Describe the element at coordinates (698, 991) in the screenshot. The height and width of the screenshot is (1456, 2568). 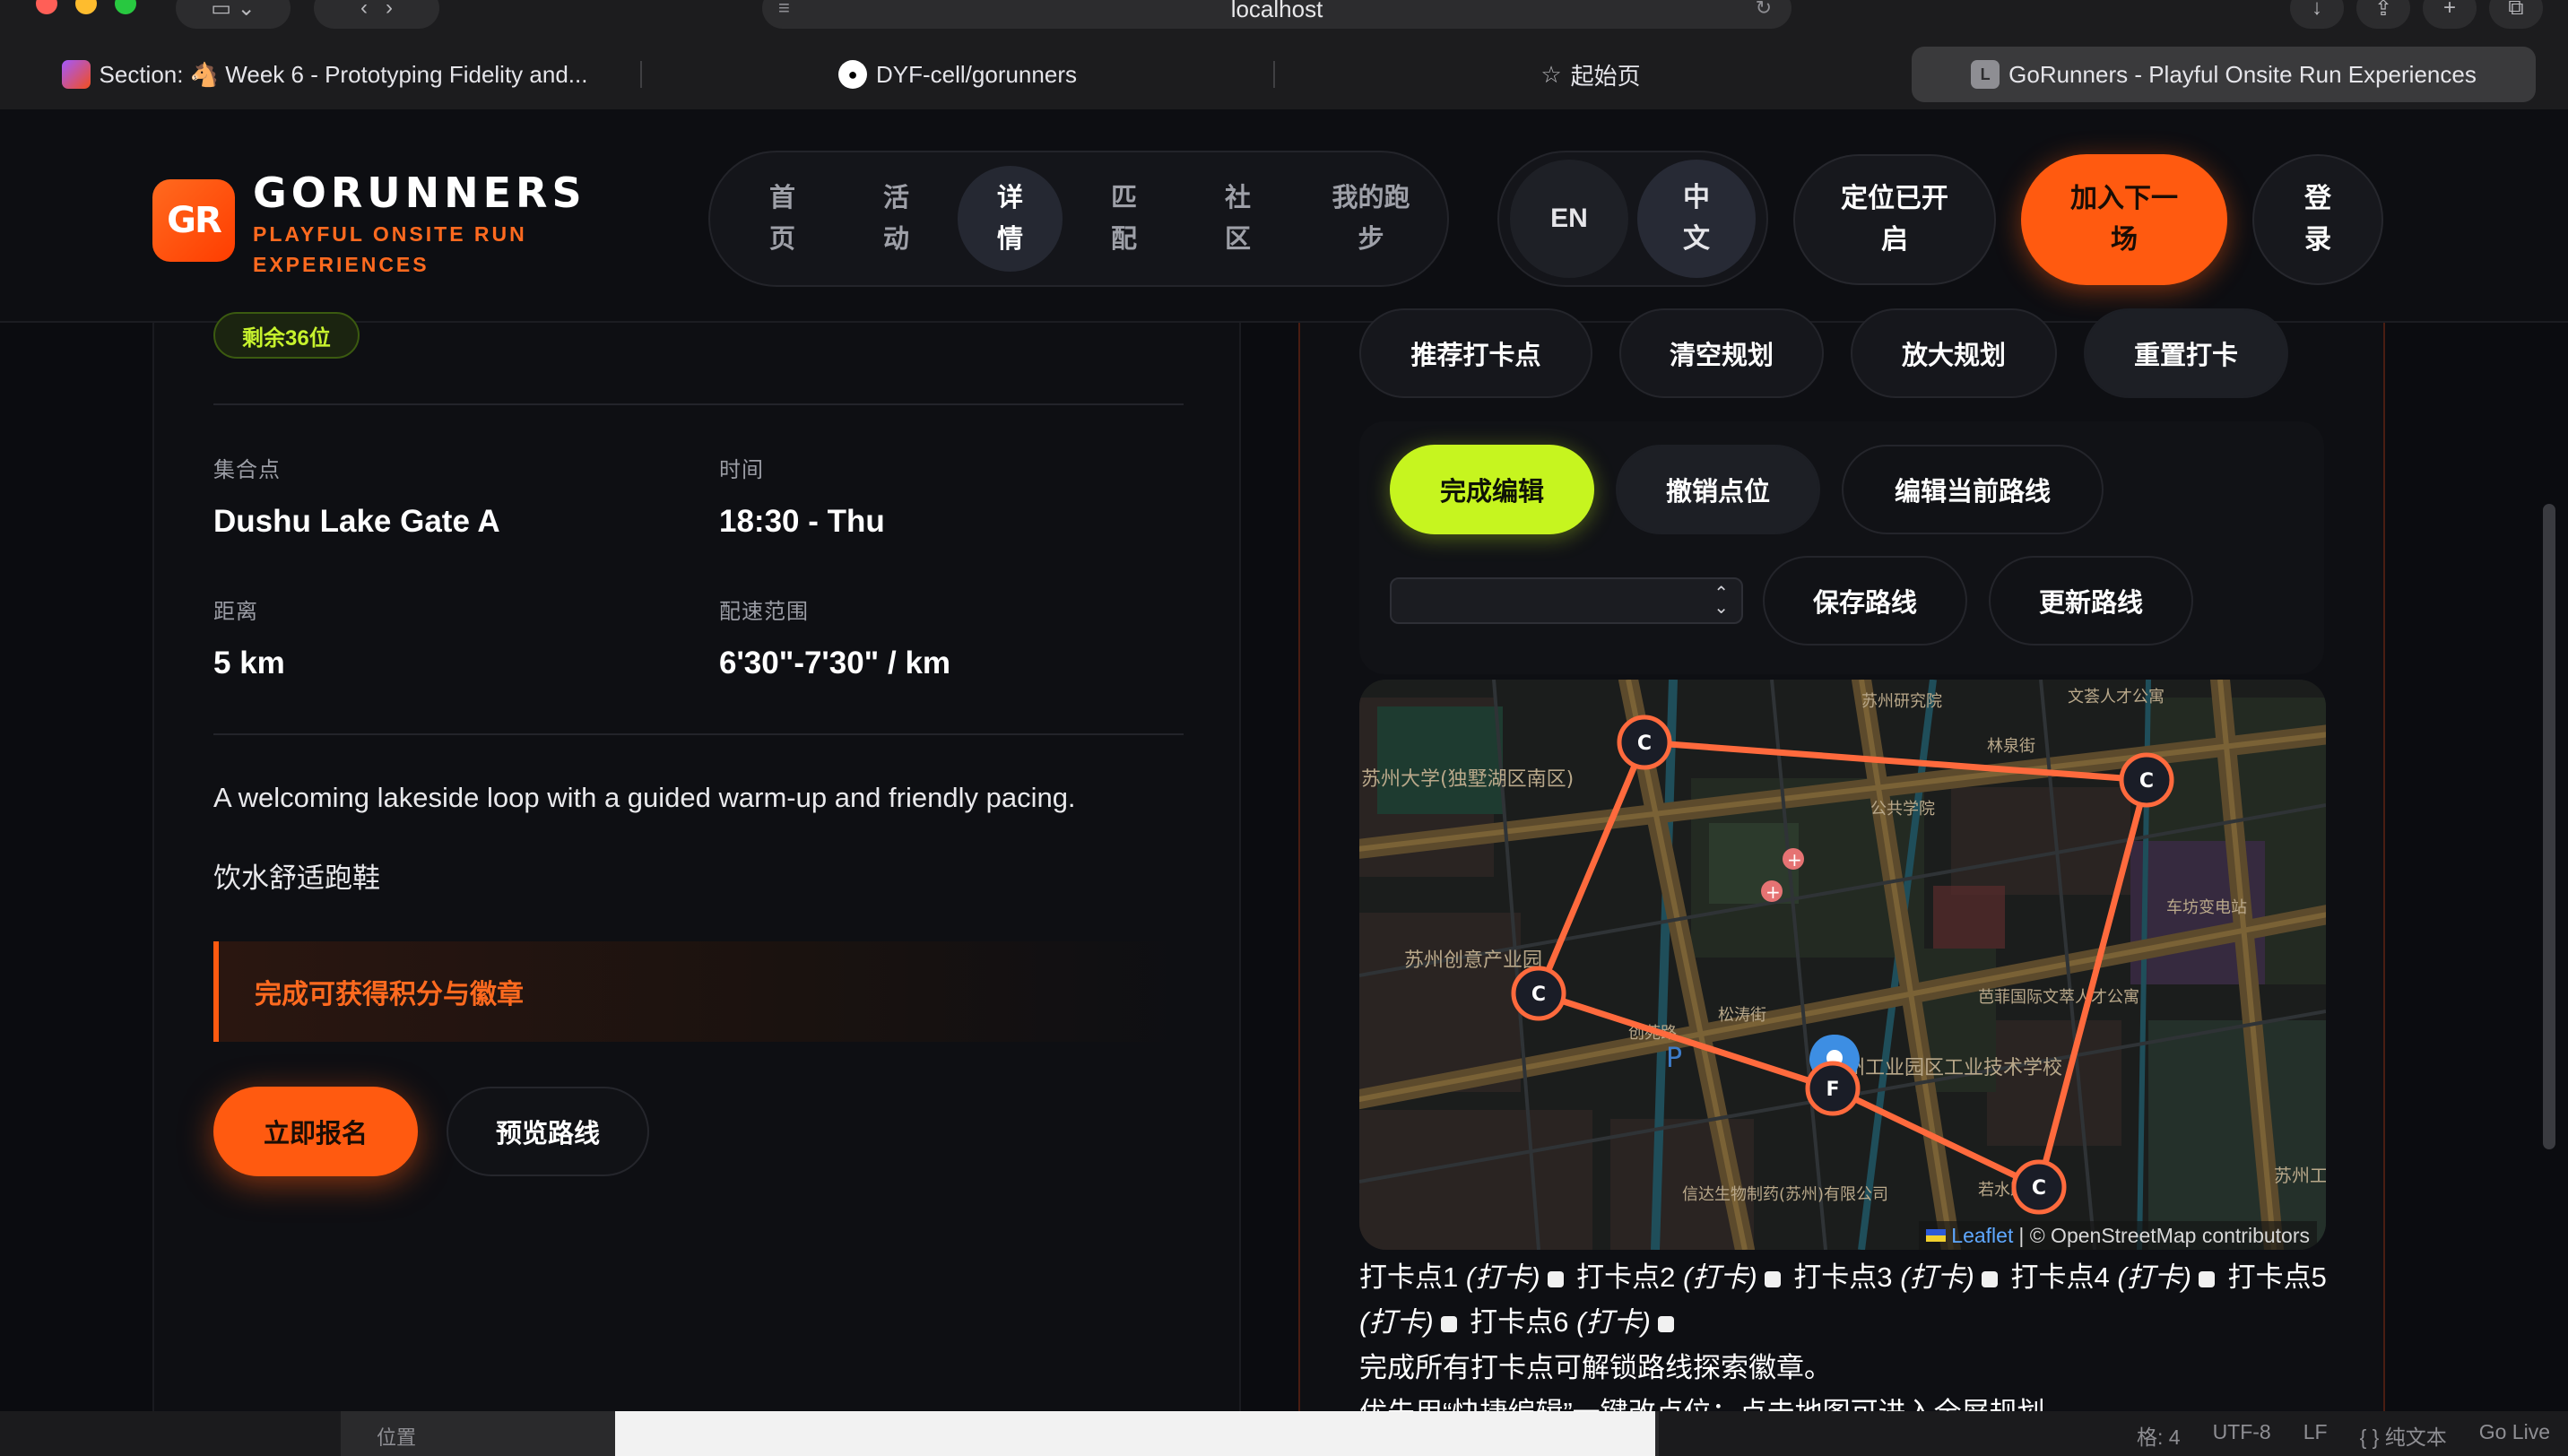
I see `reward-callout: 完成可获得积分与徽章` at that location.